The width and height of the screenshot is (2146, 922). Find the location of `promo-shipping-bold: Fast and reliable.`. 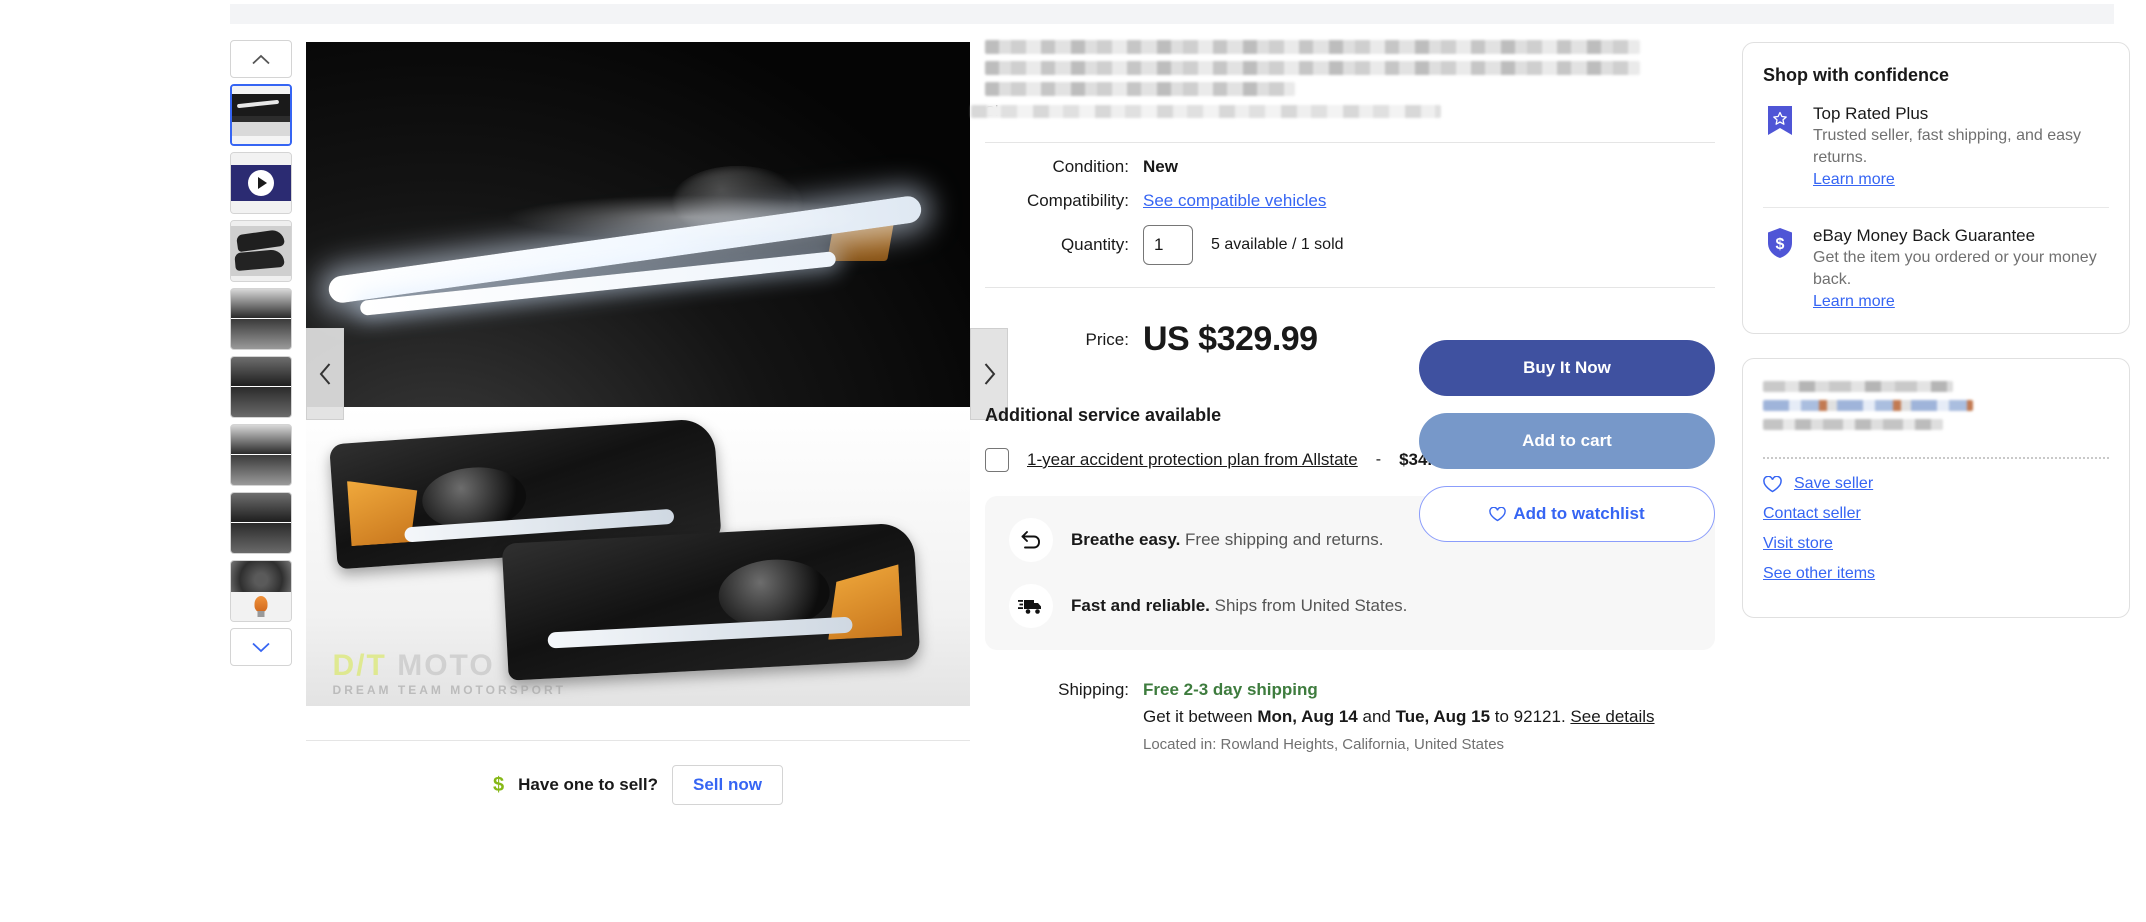

promo-shipping-bold: Fast and reliable. is located at coordinates (1140, 605).